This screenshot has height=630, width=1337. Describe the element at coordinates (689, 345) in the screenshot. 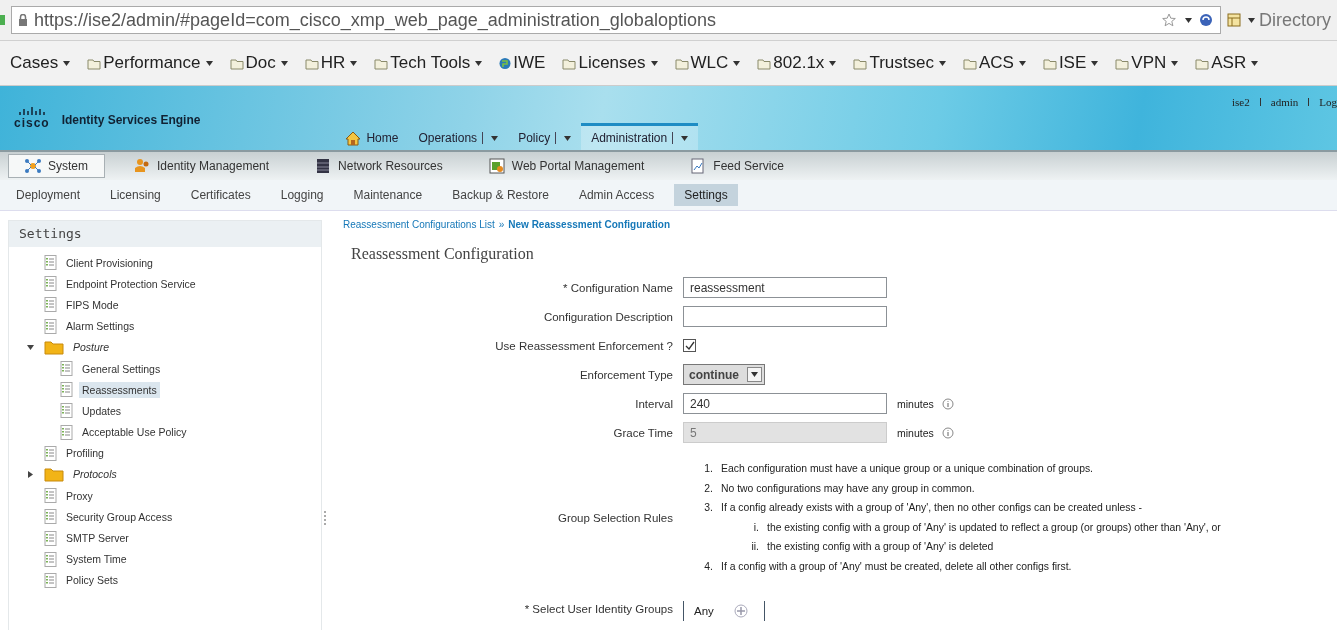

I see `checkbox` at that location.